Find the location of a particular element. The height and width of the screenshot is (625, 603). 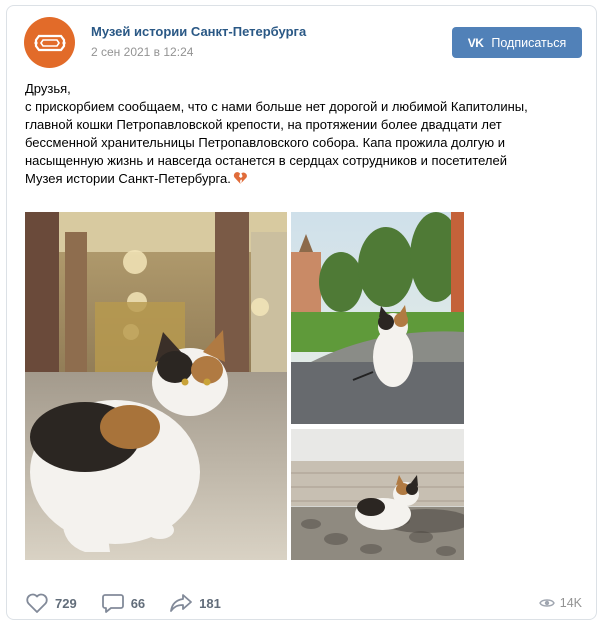

museum-logo-icon is located at coordinates (49, 42).